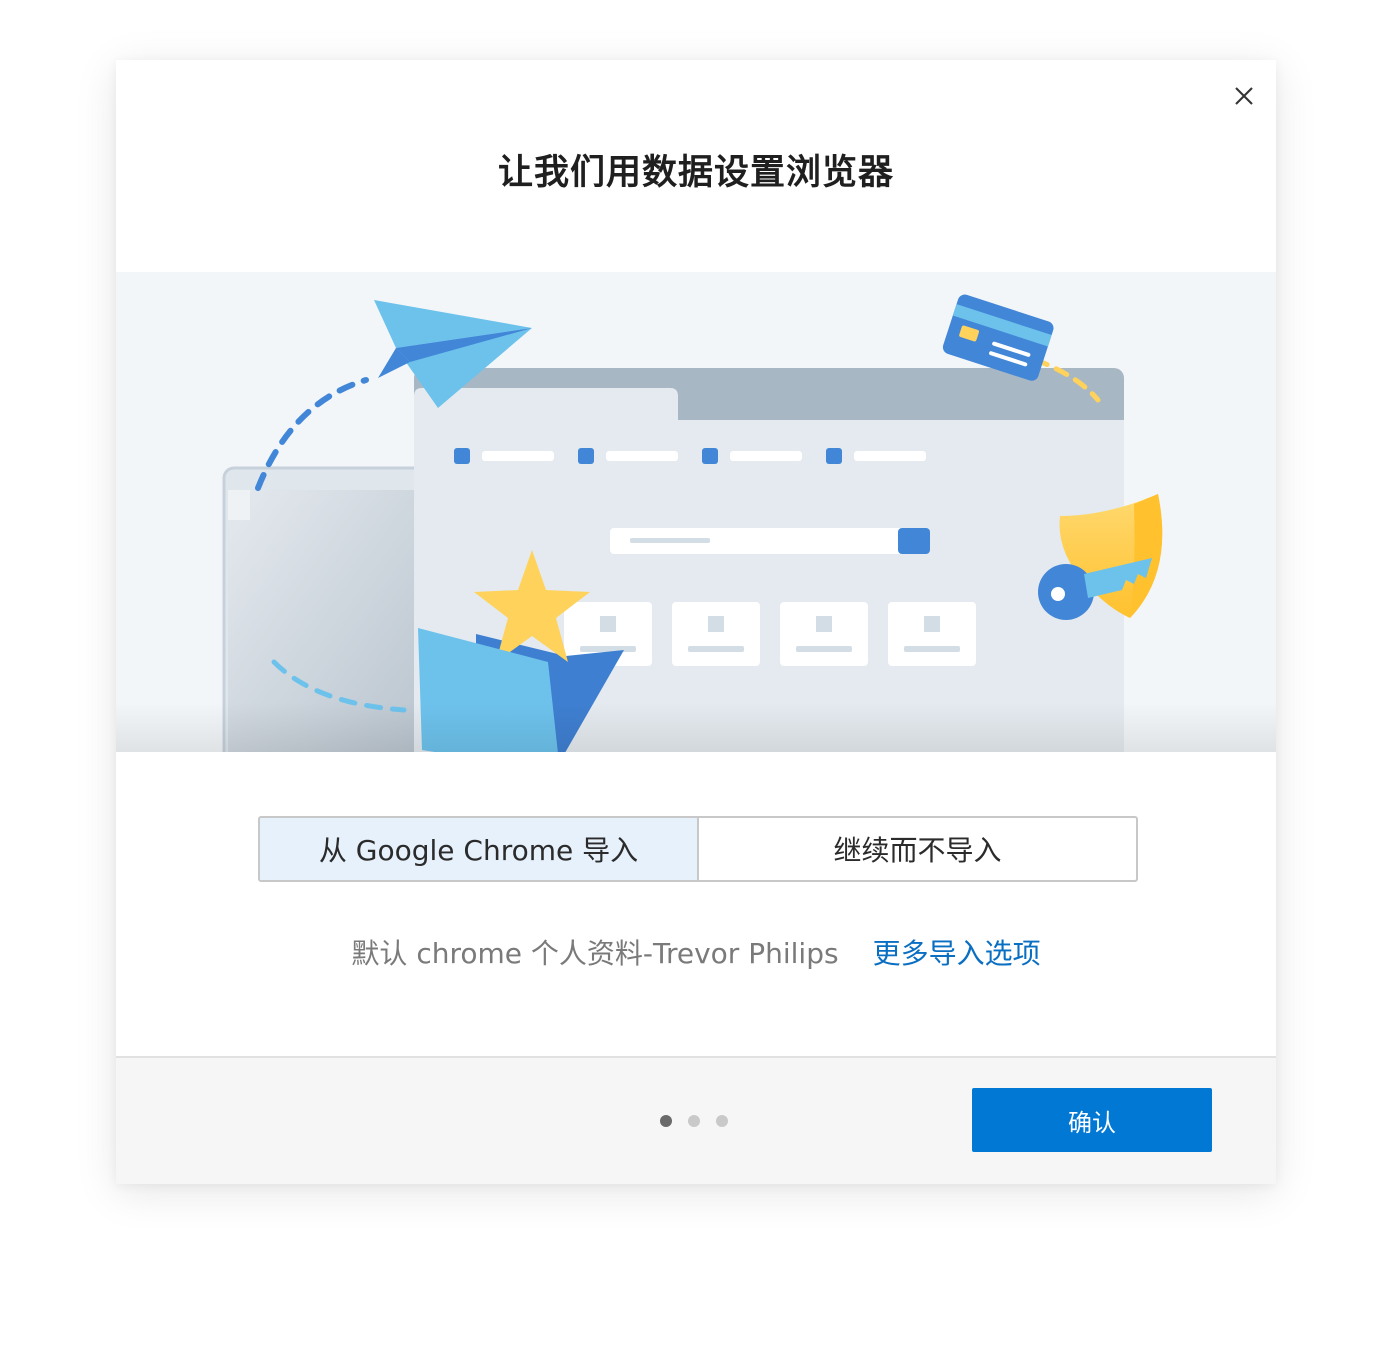  I want to click on dialog-footer: 确认, so click(696, 1120).